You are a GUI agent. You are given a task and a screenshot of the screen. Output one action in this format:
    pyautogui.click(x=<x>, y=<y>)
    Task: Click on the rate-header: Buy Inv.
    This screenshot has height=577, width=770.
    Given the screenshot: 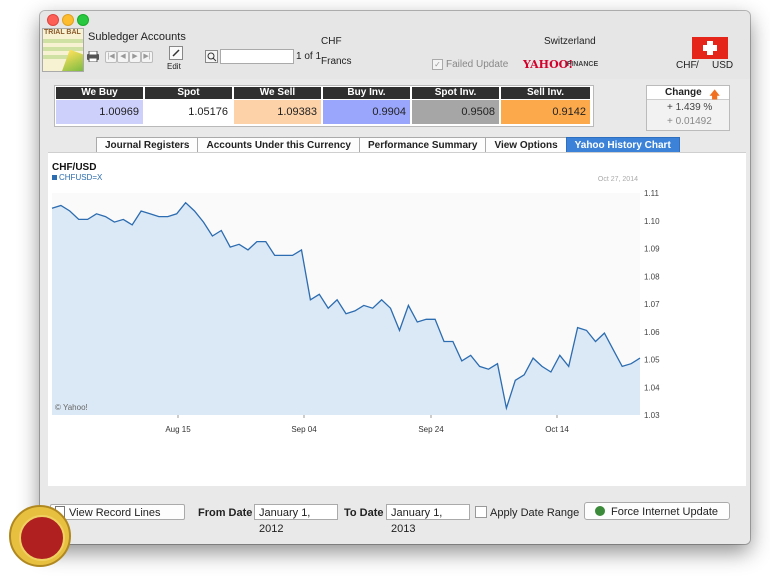 What is the action you would take?
    pyautogui.click(x=366, y=93)
    